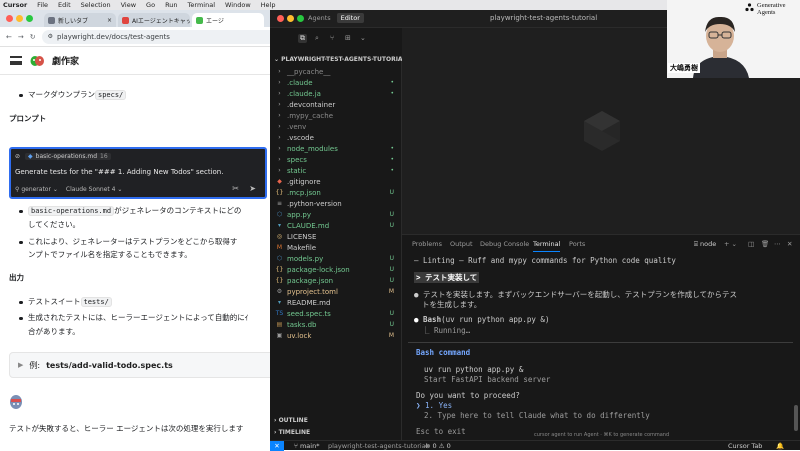 The width and height of the screenshot is (800, 451). I want to click on problems-indicator: ⊗ 0 ⚠ 0, so click(438, 446).